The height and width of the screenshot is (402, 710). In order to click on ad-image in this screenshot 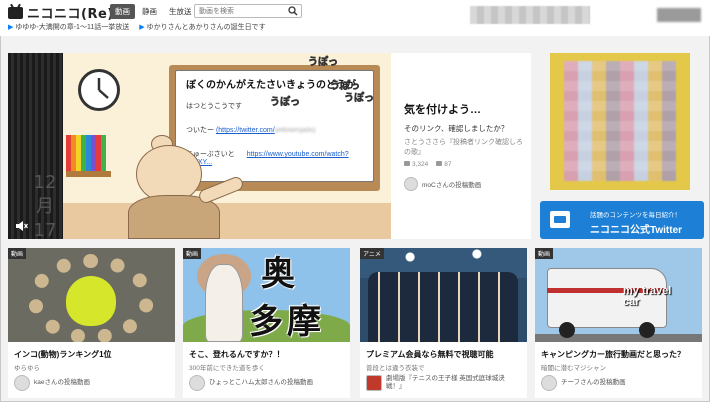, I will do `click(620, 121)`.